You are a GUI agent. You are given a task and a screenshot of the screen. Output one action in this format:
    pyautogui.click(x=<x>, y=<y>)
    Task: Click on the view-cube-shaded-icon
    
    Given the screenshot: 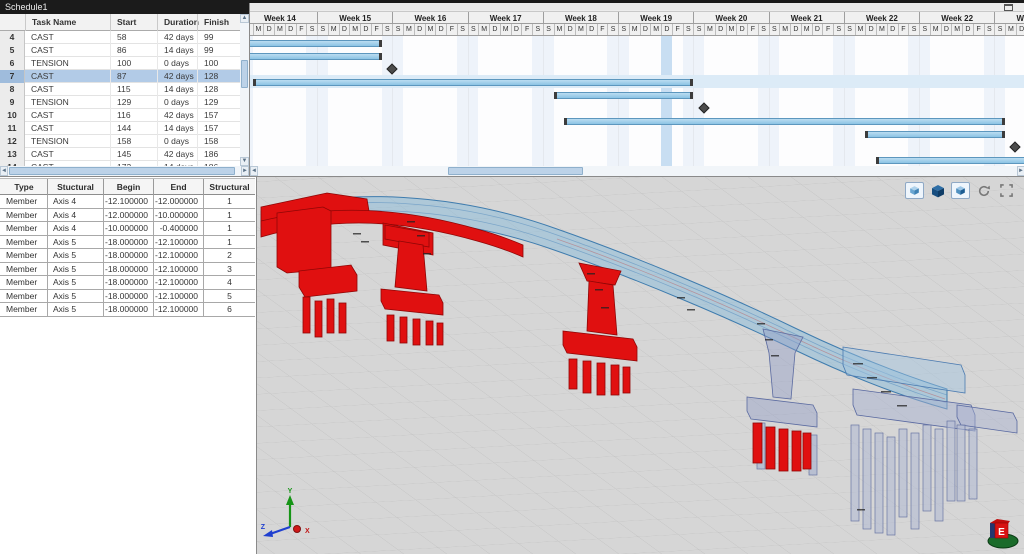 What is the action you would take?
    pyautogui.click(x=937, y=190)
    